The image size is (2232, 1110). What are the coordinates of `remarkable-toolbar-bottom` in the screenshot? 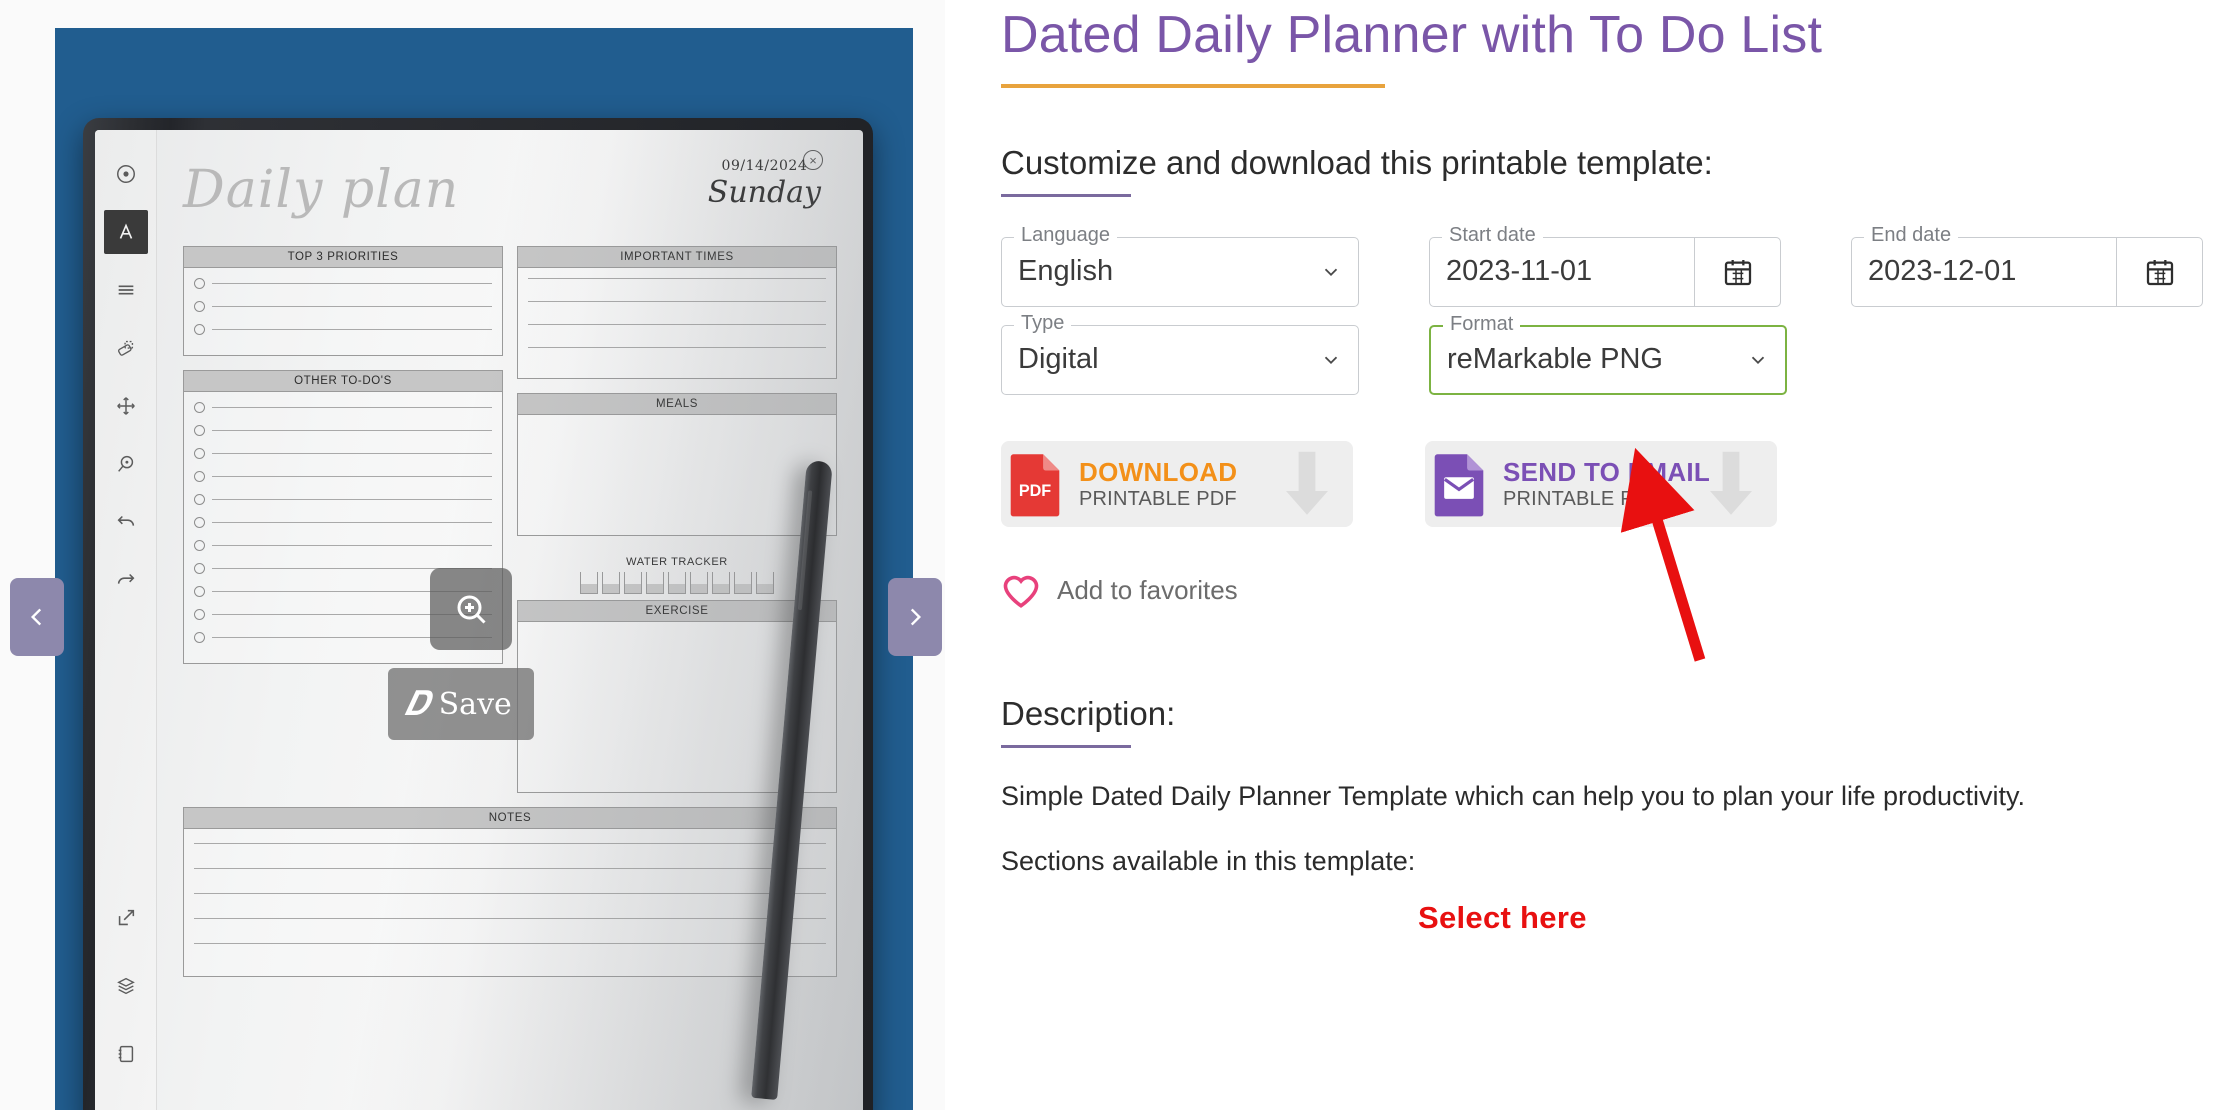 It's located at (126, 986).